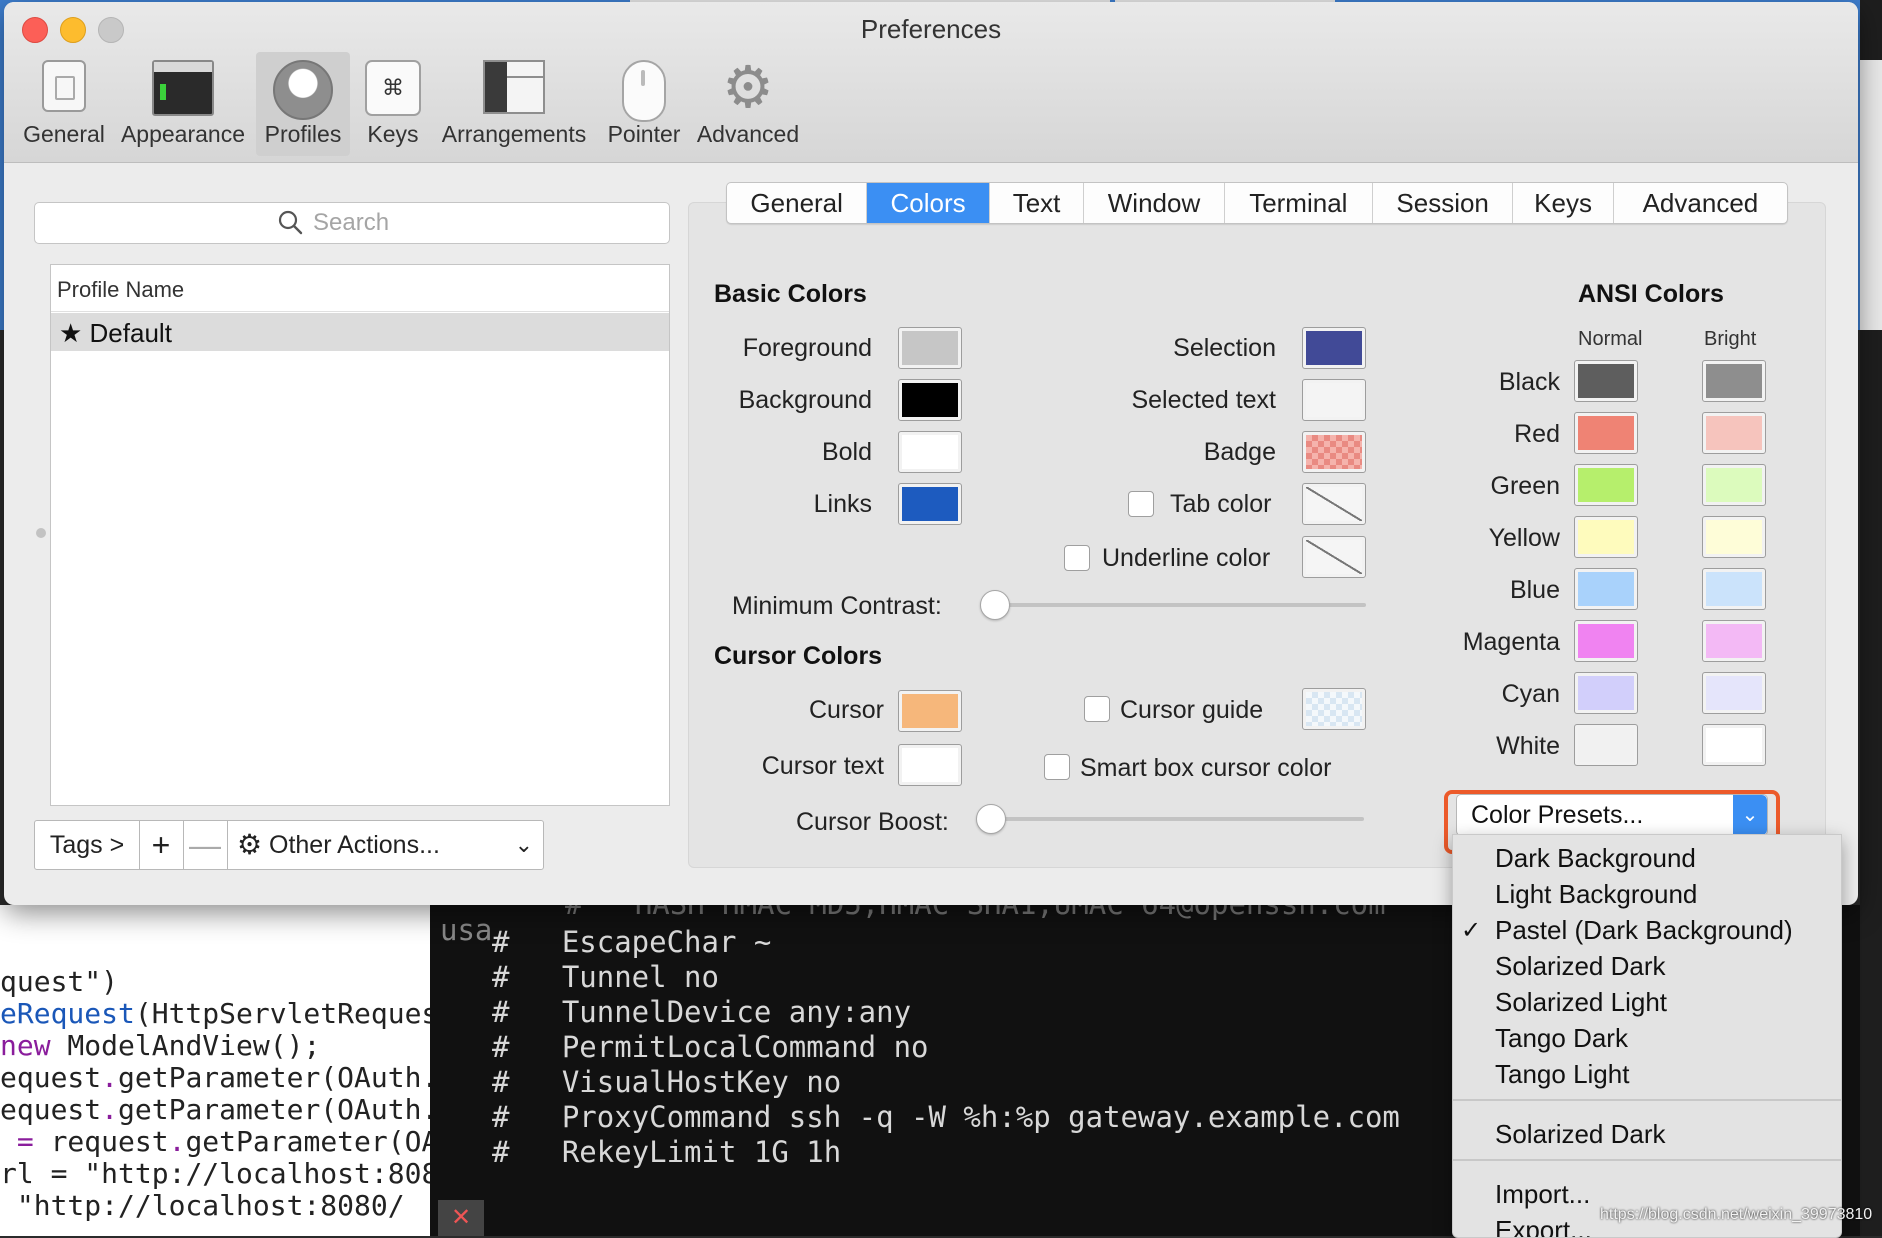  I want to click on preset-menu-item: Pastel (Dark Background), so click(1644, 930).